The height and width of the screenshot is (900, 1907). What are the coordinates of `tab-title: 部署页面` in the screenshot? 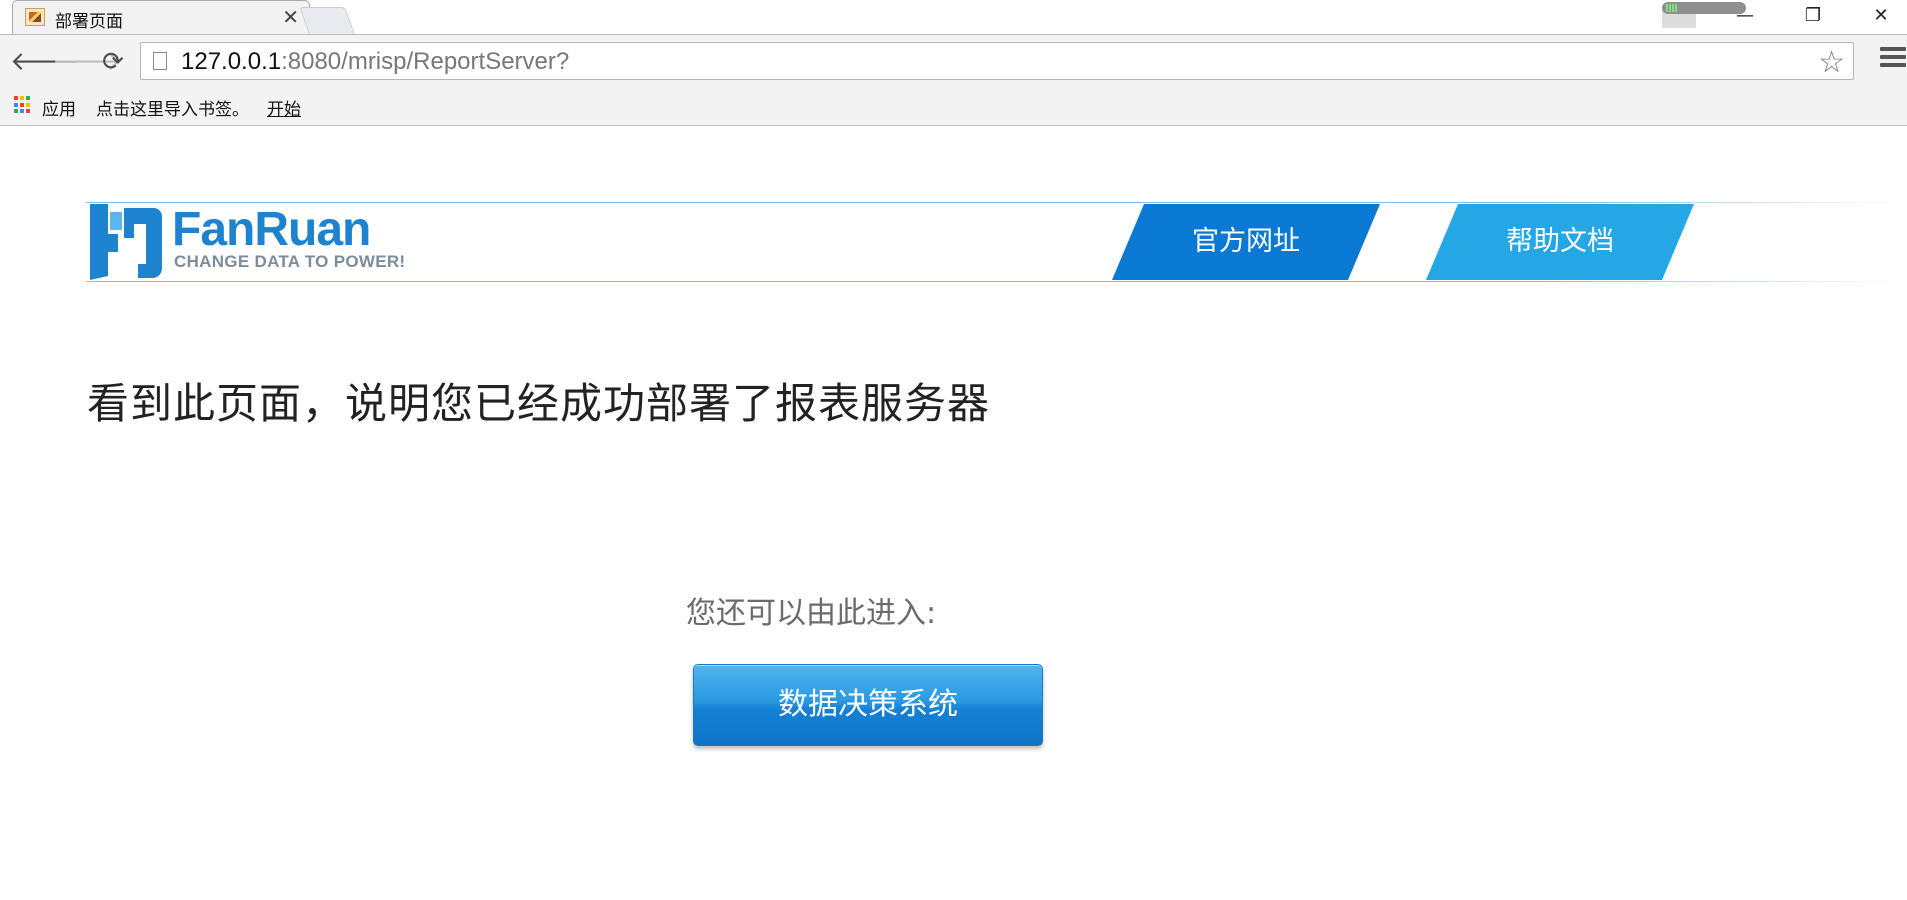 It's located at (89, 22).